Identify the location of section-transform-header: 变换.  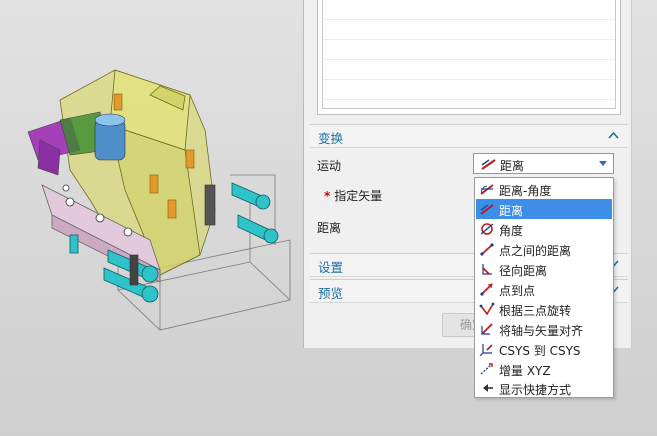
(469, 136).